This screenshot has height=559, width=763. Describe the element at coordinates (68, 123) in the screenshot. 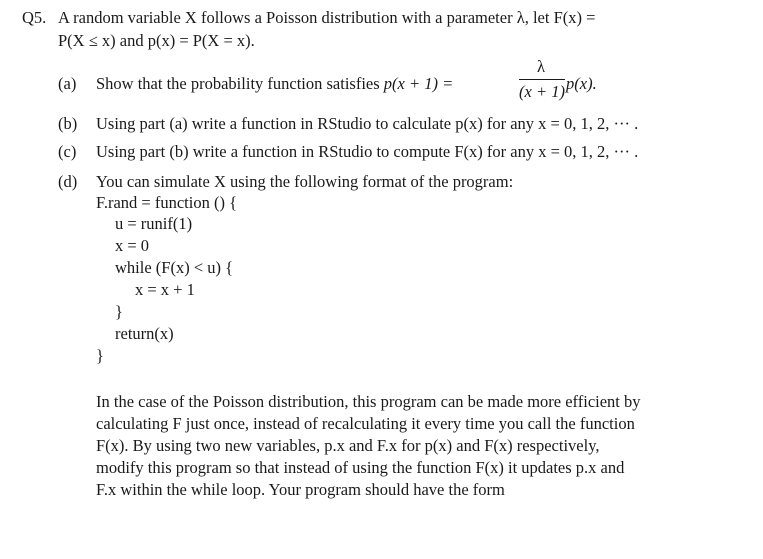

I see `part-b-label: (b)` at that location.